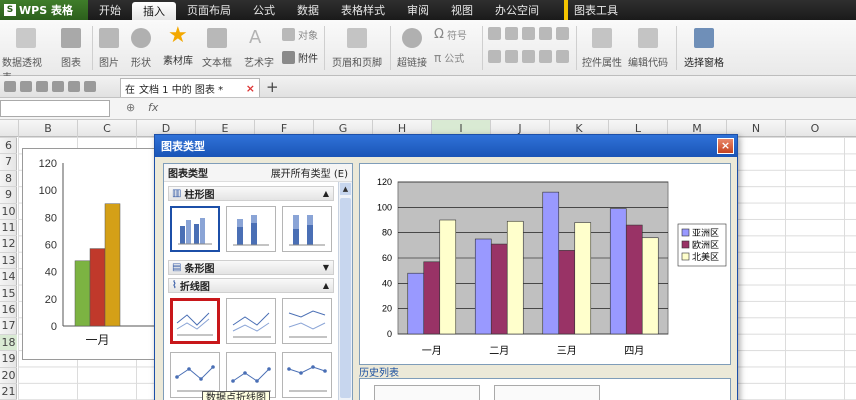 Image resolution: width=856 pixels, height=400 pixels. What do you see at coordinates (195, 321) in the screenshot?
I see `line-chart-thumb` at bounding box center [195, 321].